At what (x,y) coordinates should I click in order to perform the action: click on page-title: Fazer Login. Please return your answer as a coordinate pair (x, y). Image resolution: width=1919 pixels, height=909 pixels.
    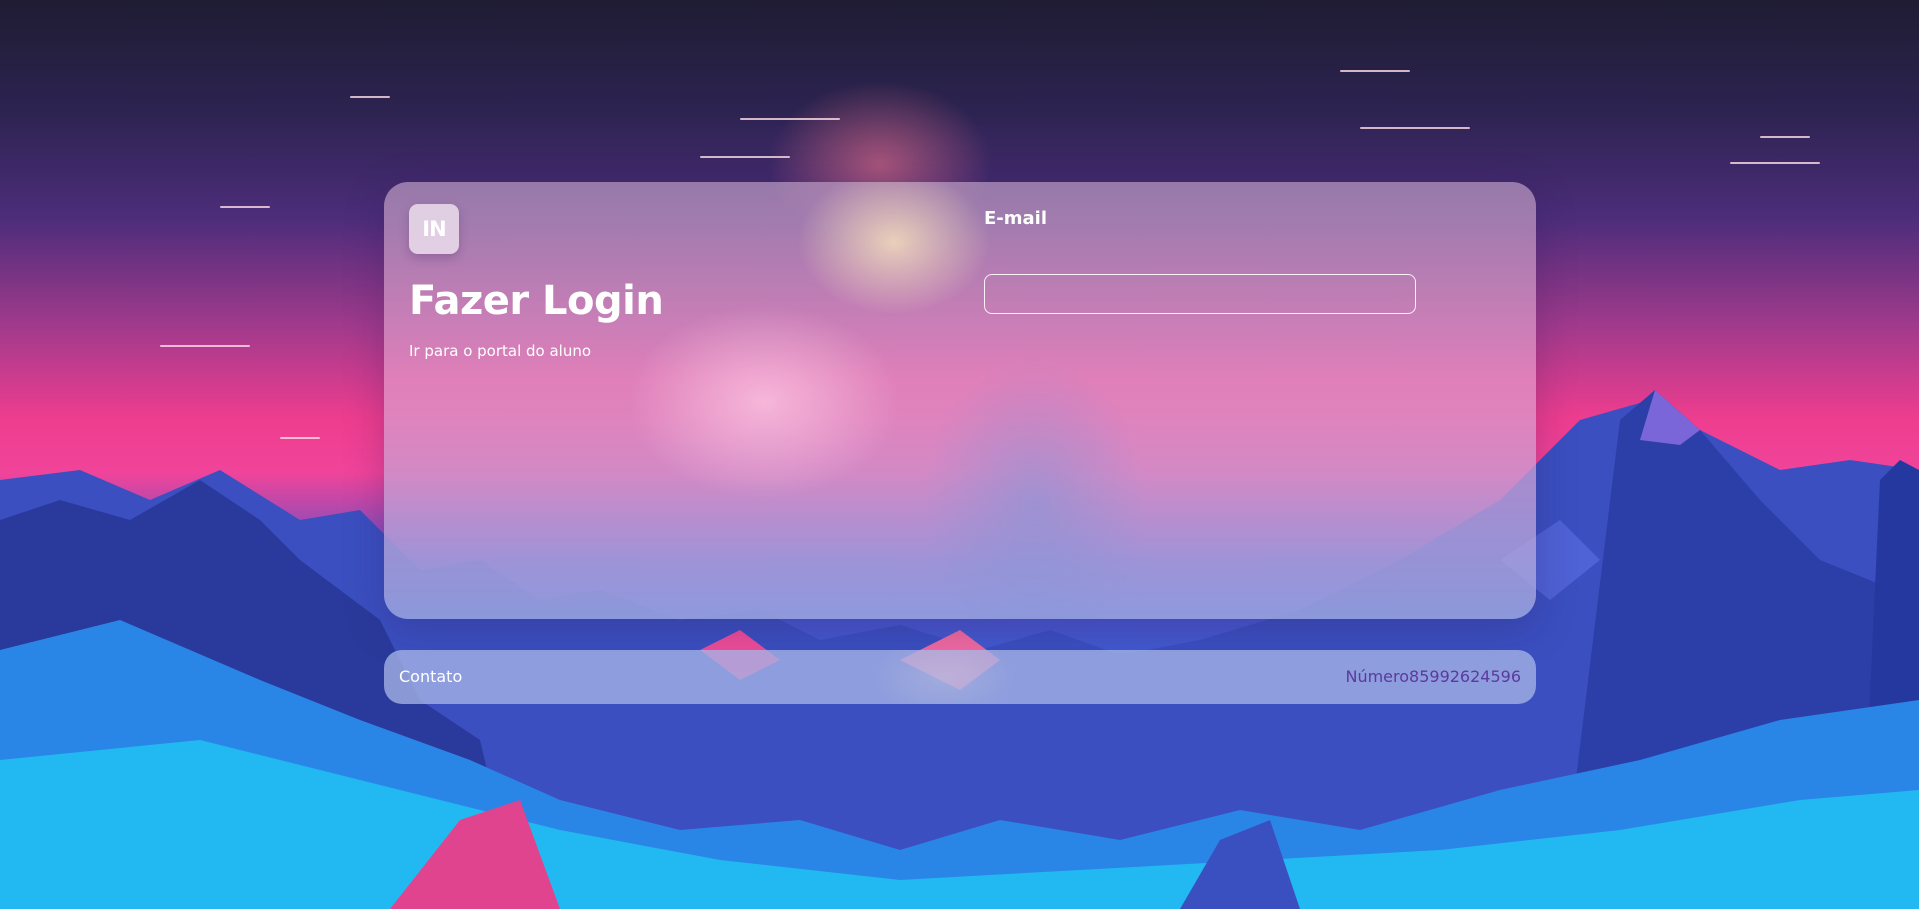
    Looking at the image, I should click on (536, 301).